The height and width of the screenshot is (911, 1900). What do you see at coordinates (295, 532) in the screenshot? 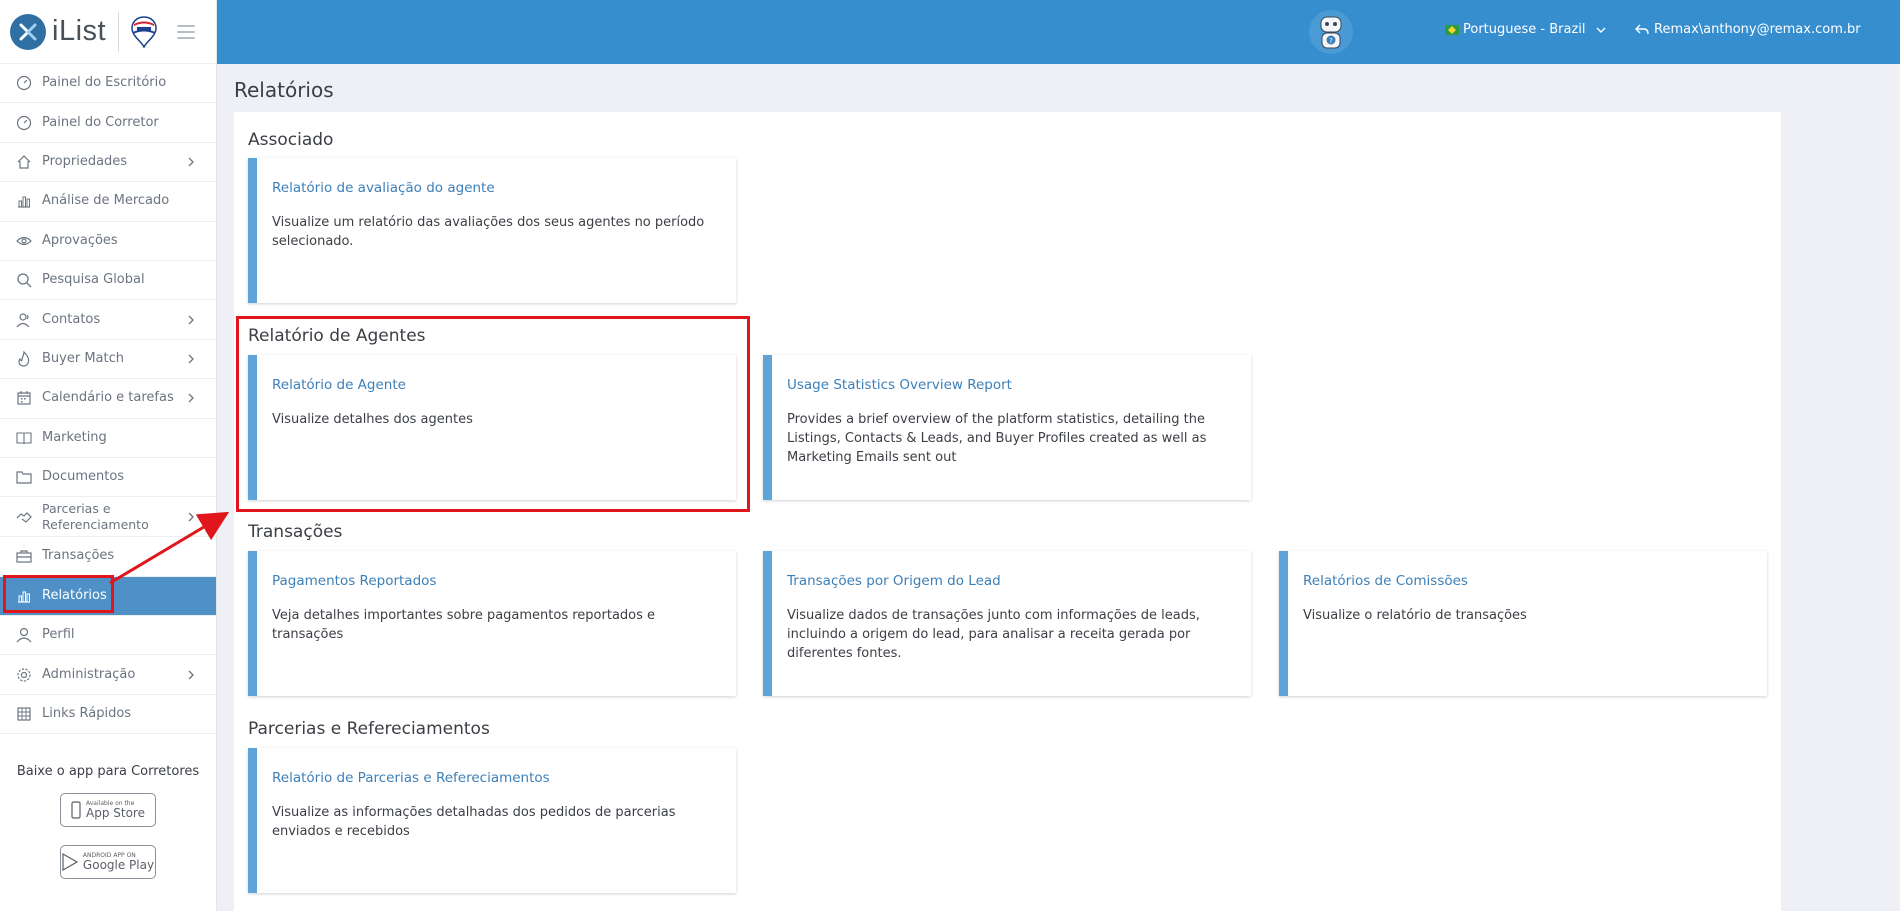
I see `section-title-transacoes: Transações` at bounding box center [295, 532].